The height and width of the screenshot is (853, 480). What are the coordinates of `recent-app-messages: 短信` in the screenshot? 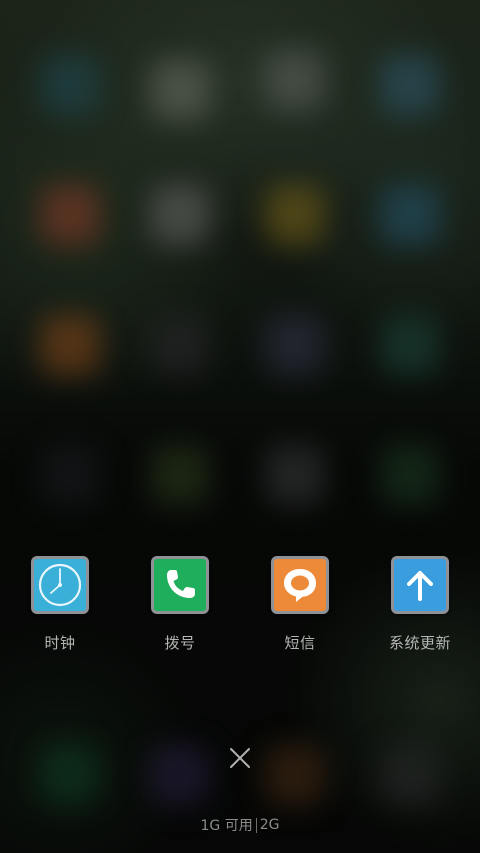 It's located at (300, 611).